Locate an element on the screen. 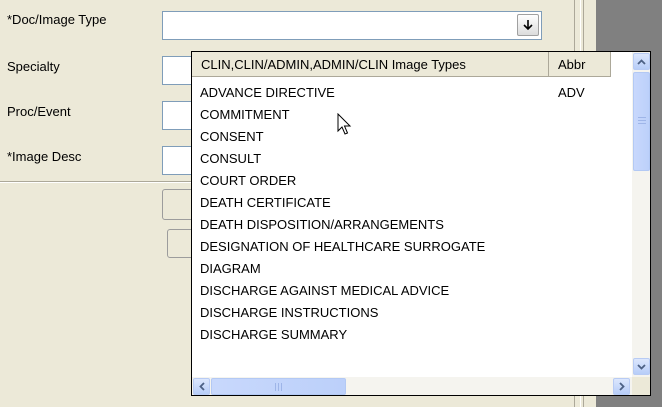 The image size is (662, 407). doc-image-type-combobox is located at coordinates (352, 25).